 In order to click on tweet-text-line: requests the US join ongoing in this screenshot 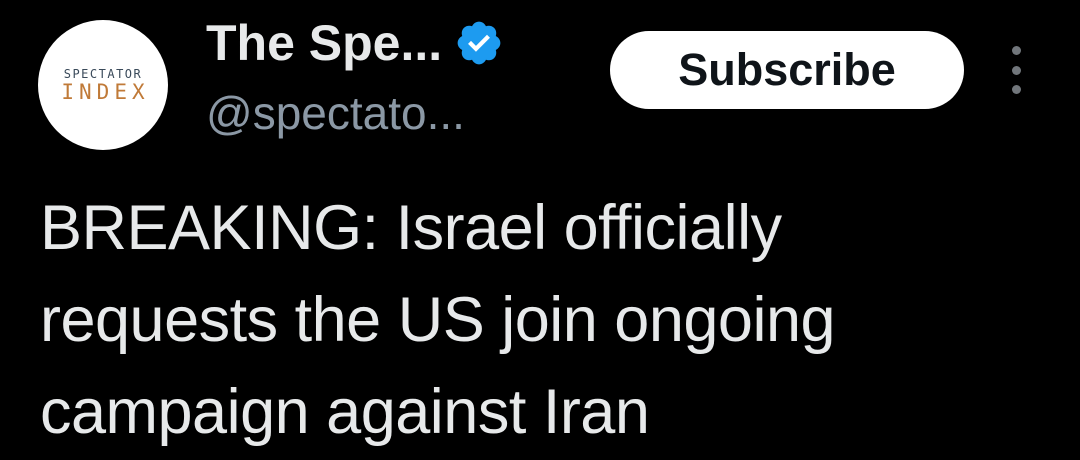, I will do `click(438, 320)`.